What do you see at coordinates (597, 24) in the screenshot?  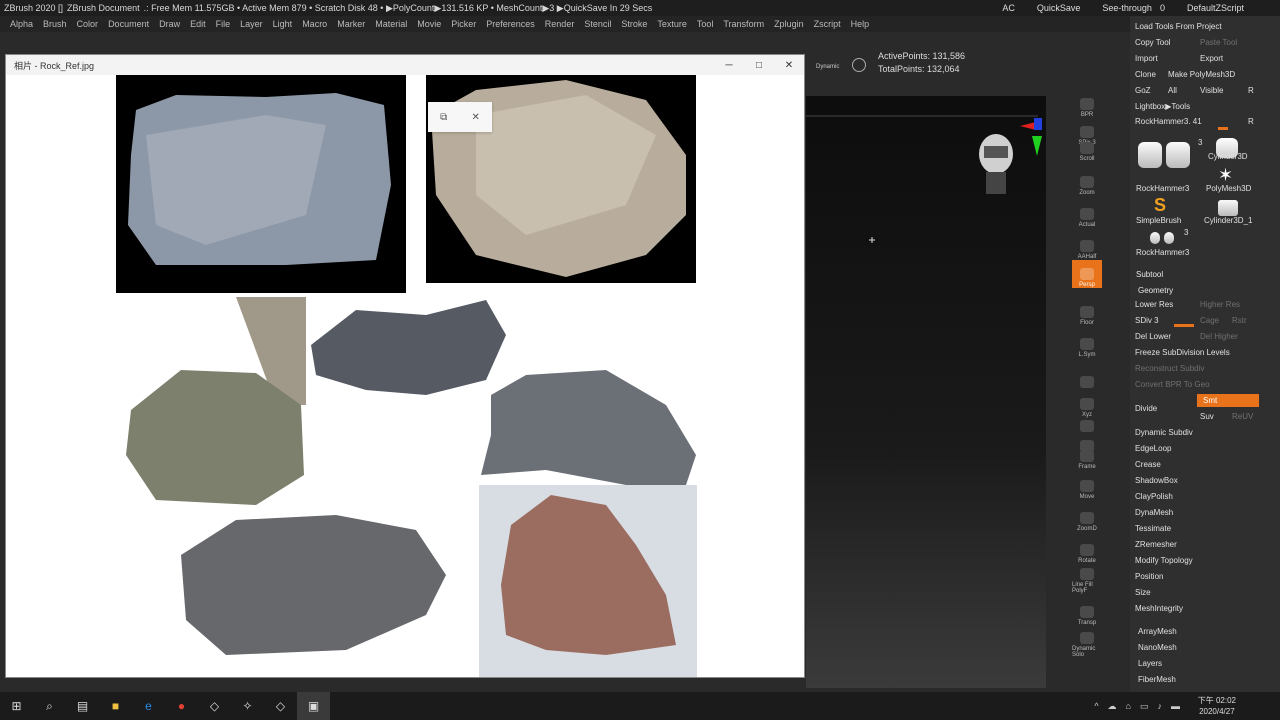 I see `menu-stencil: Stencil` at bounding box center [597, 24].